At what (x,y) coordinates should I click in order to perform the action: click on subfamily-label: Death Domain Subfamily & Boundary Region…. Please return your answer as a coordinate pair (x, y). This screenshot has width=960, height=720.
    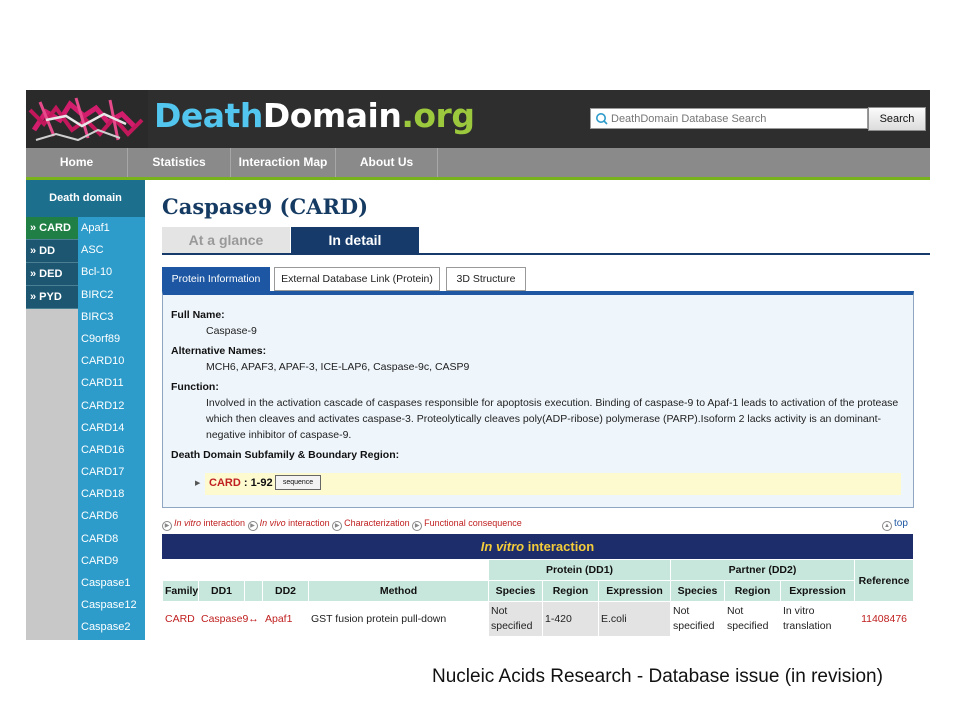
    Looking at the image, I should click on (285, 455).